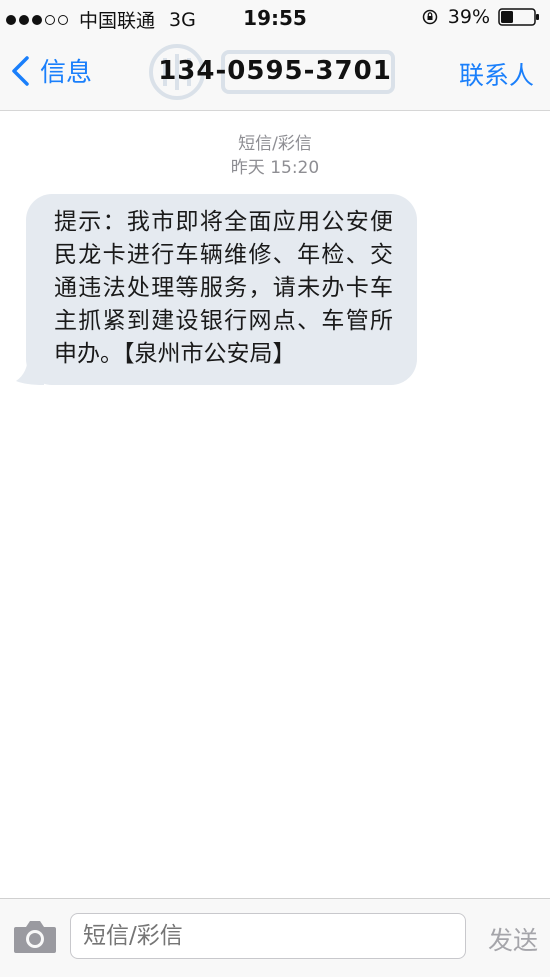 This screenshot has width=550, height=977. I want to click on message-type-label: 短信/彩信, so click(275, 144).